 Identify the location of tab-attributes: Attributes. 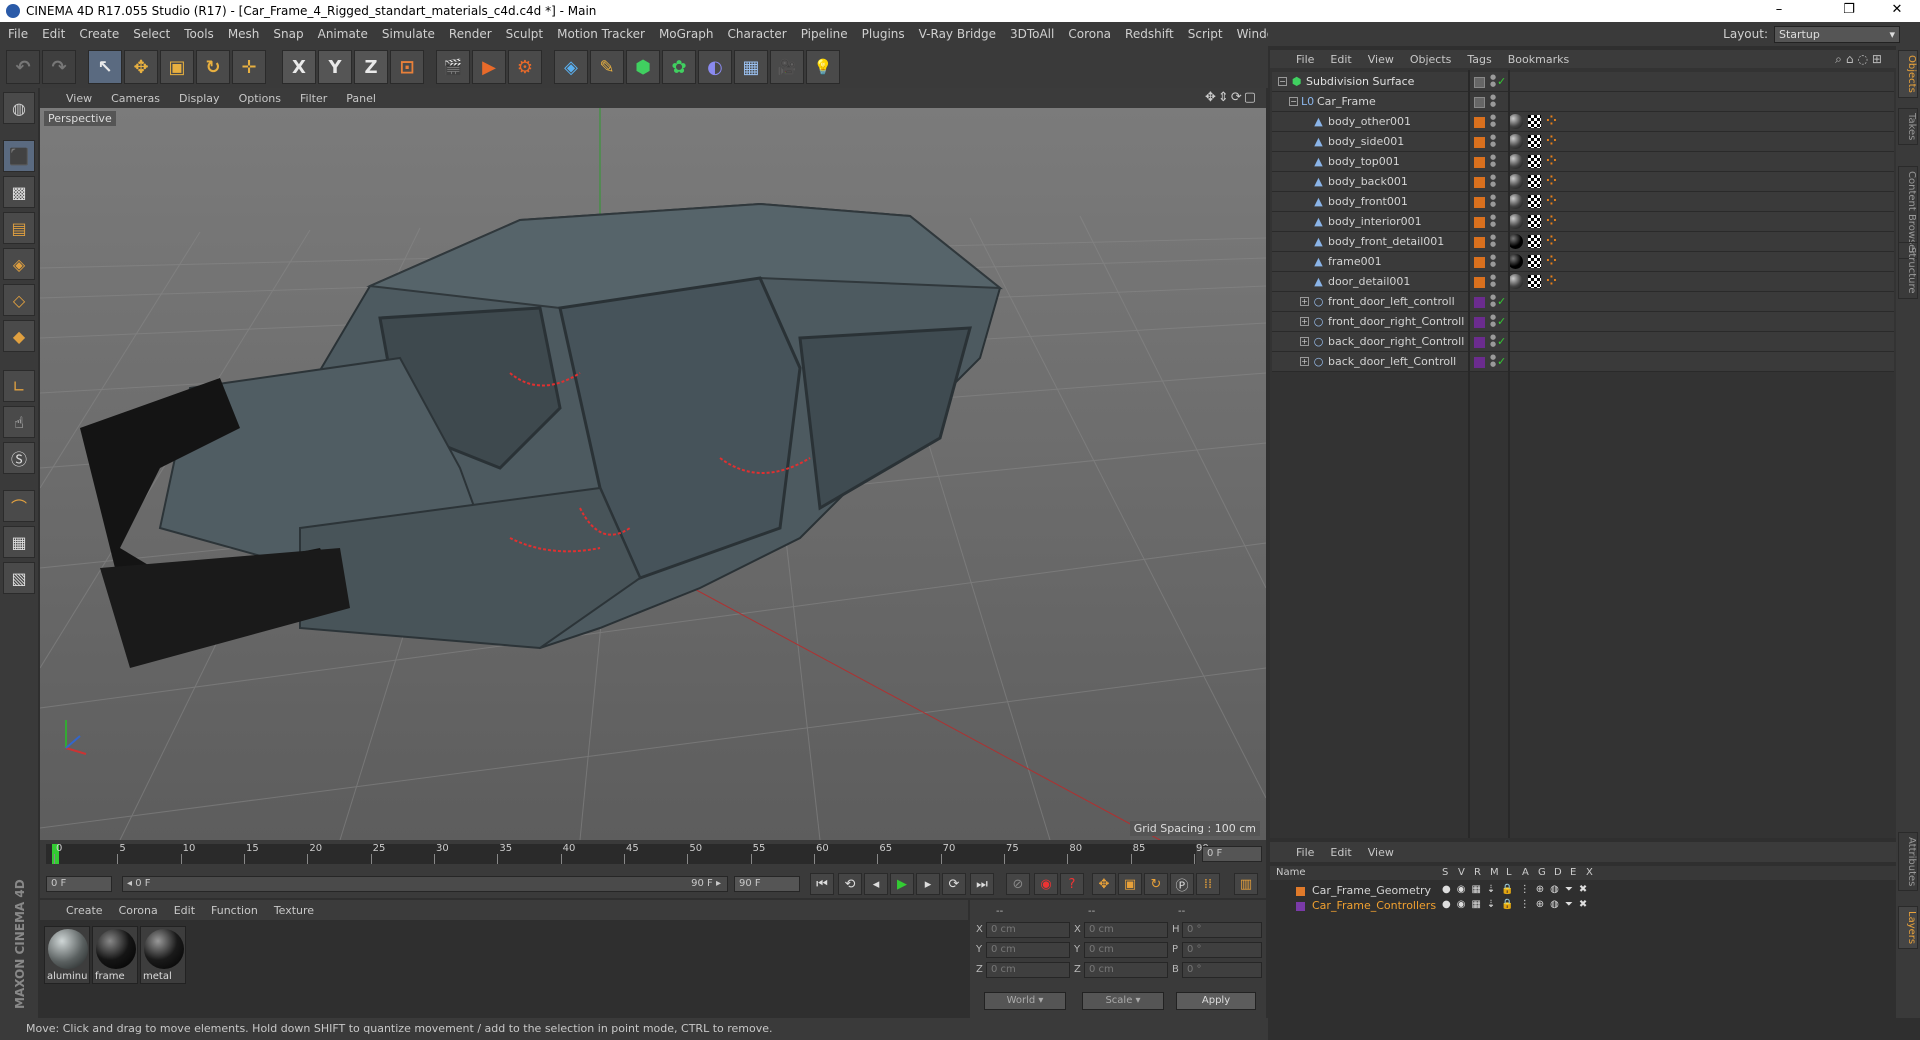
(1908, 862).